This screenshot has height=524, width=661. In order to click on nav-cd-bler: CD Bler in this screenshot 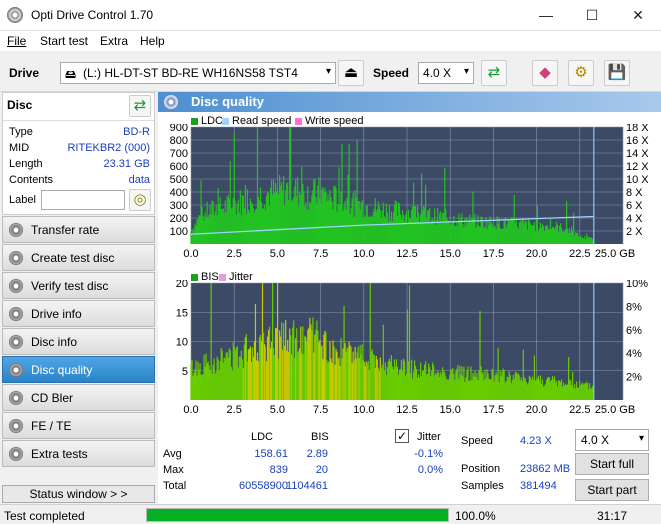, I will do `click(78, 397)`.